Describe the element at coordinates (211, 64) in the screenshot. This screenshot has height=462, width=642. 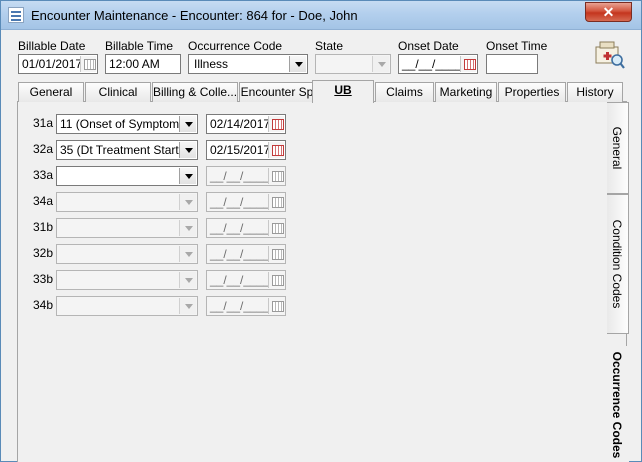
I see `occurrence-code-value: Illness` at that location.